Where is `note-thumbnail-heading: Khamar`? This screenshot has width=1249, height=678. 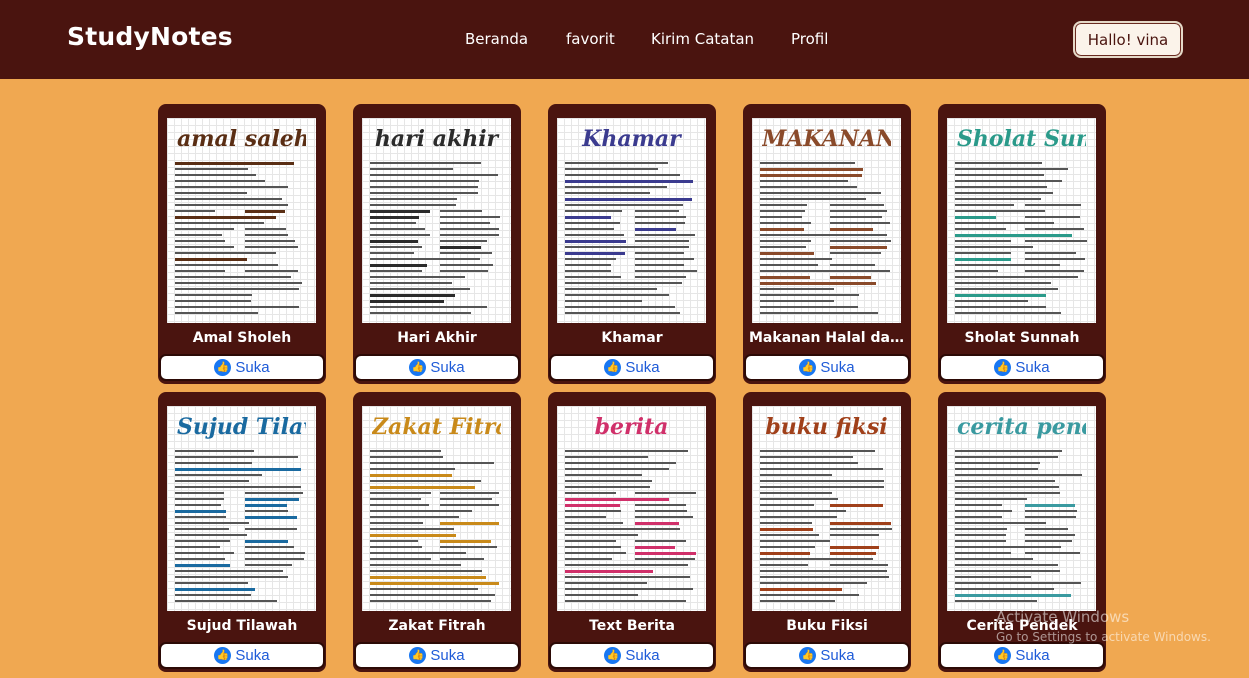 note-thumbnail-heading: Khamar is located at coordinates (631, 139).